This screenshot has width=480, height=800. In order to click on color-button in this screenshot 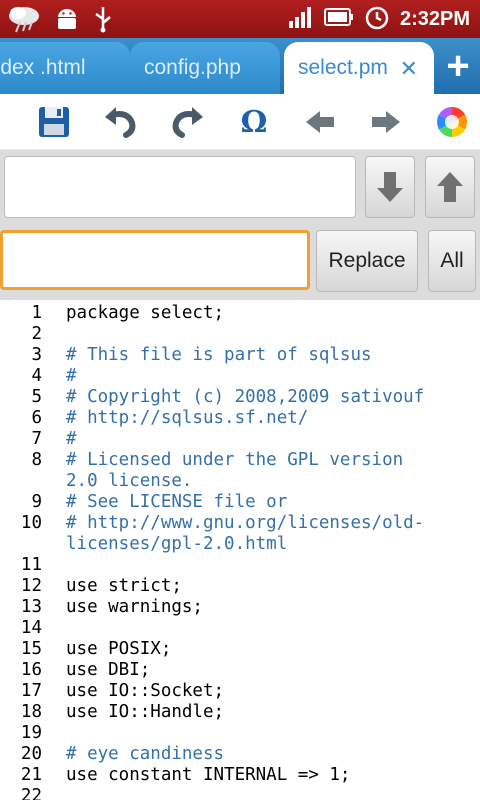, I will do `click(452, 122)`.